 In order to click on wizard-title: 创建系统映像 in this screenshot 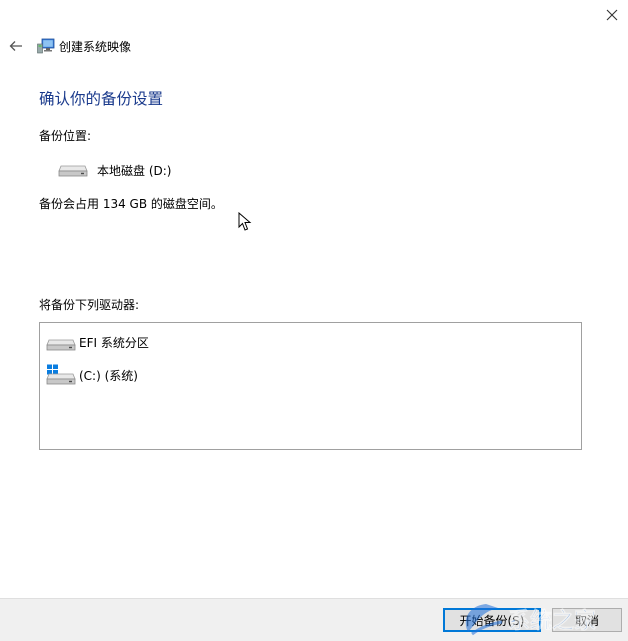, I will do `click(95, 47)`.